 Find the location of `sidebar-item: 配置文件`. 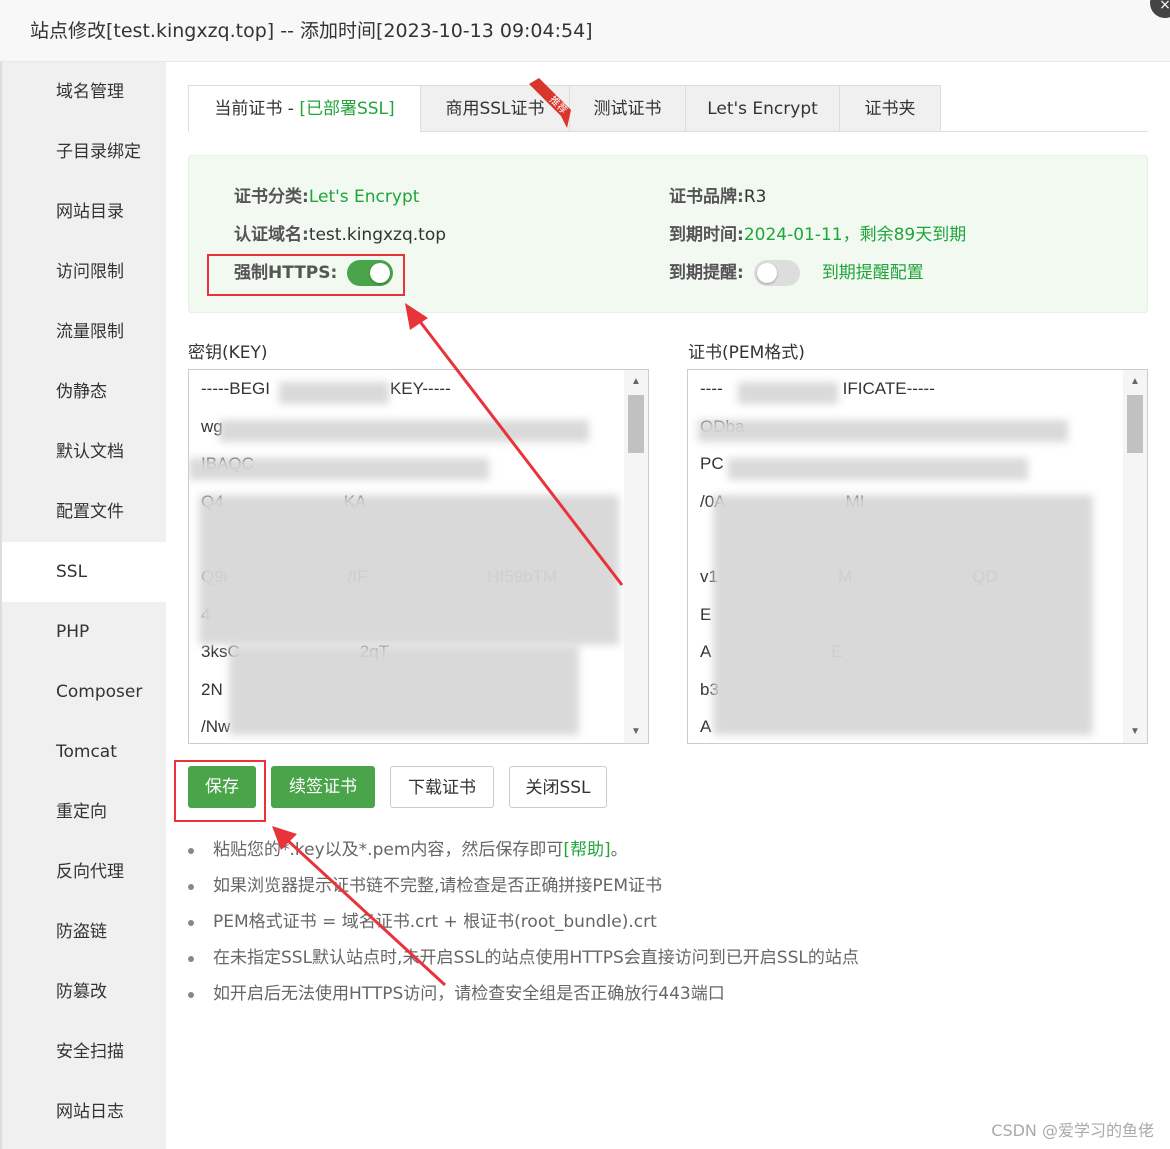

sidebar-item: 配置文件 is located at coordinates (84, 512).